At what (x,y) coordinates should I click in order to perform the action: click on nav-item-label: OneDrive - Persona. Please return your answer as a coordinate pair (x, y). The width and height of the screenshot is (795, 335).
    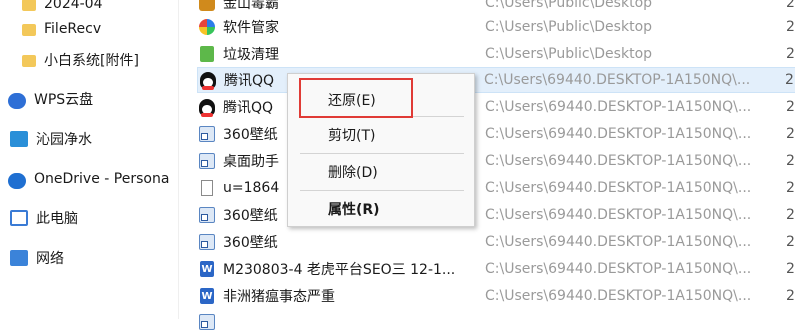
    Looking at the image, I should click on (102, 179).